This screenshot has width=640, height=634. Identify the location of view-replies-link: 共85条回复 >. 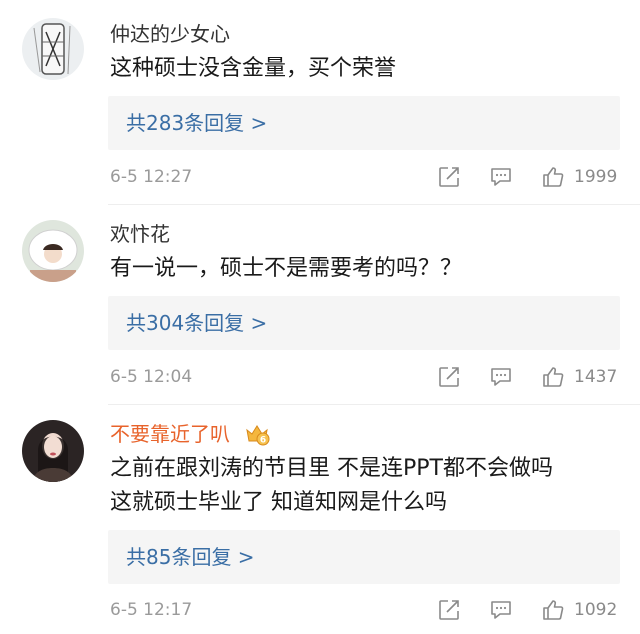
(190, 557).